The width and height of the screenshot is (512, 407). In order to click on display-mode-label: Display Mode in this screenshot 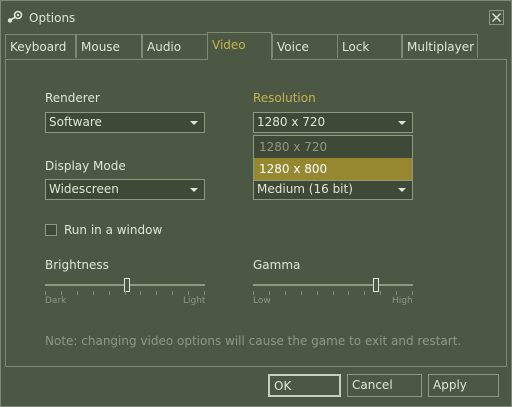, I will do `click(85, 166)`.